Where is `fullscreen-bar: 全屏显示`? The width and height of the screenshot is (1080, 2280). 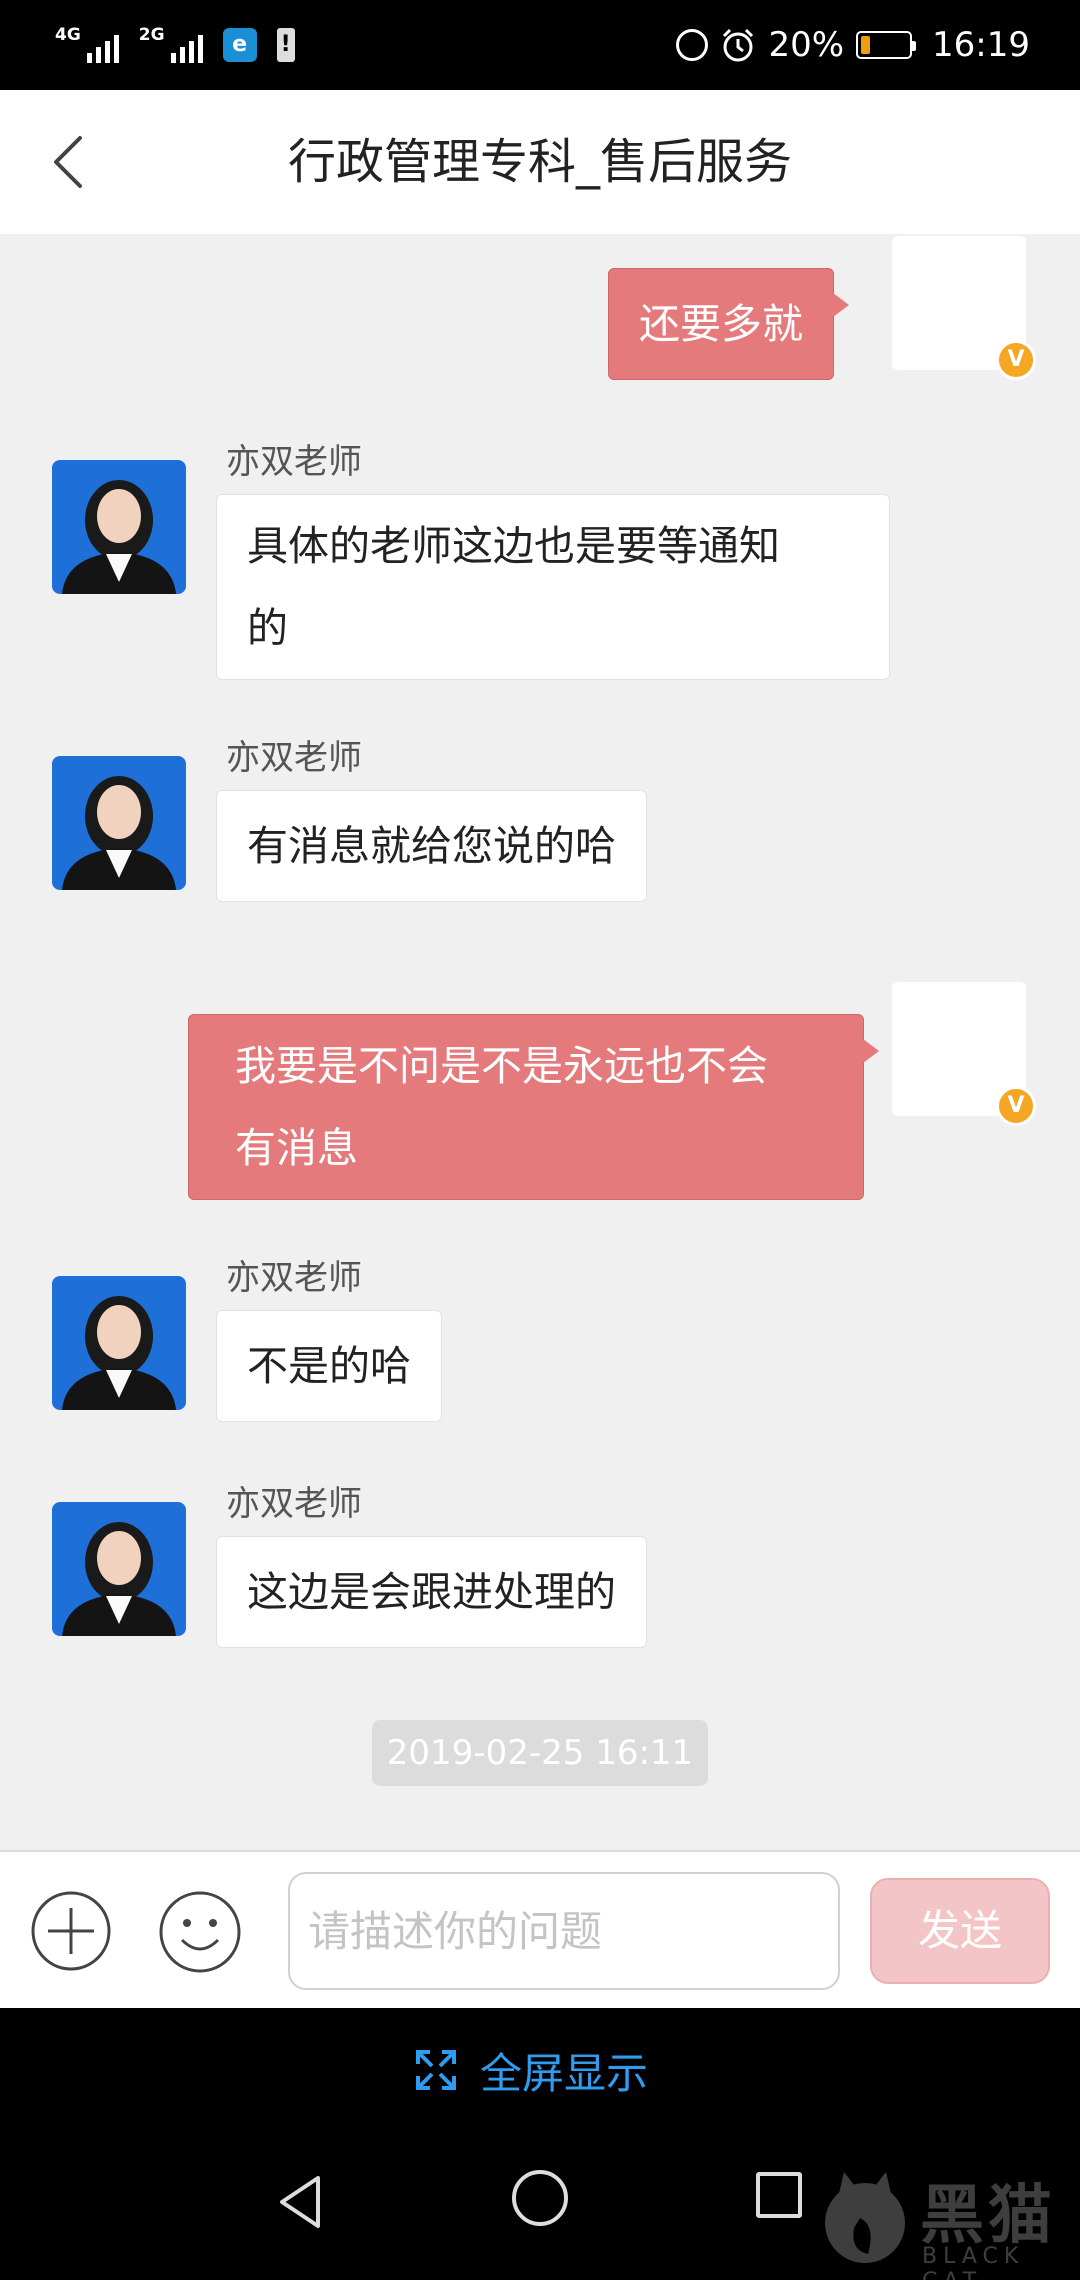 fullscreen-bar: 全屏显示 is located at coordinates (540, 2069).